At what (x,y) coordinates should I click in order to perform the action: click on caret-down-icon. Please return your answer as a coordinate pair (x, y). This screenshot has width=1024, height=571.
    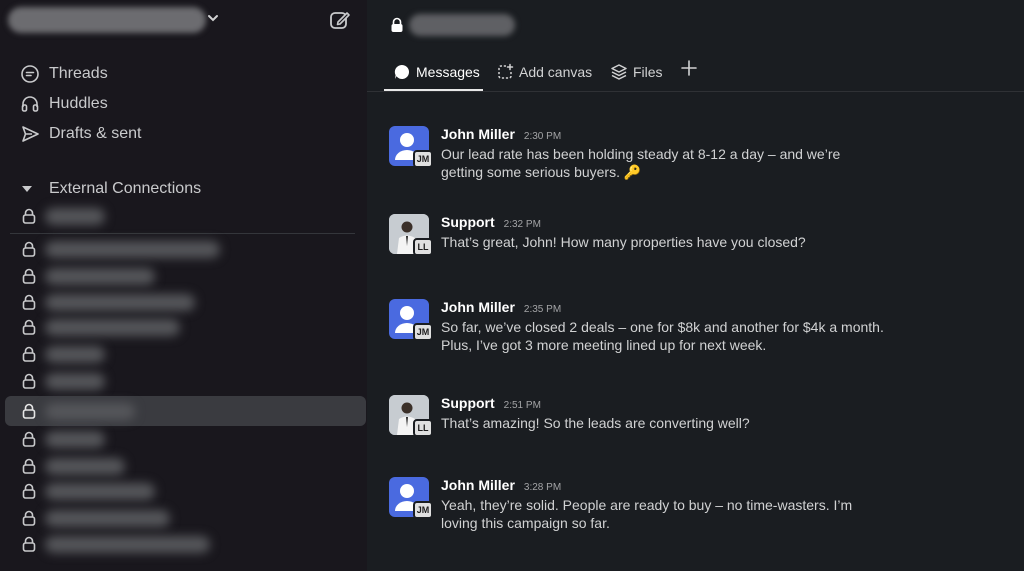
    Looking at the image, I should click on (27, 189).